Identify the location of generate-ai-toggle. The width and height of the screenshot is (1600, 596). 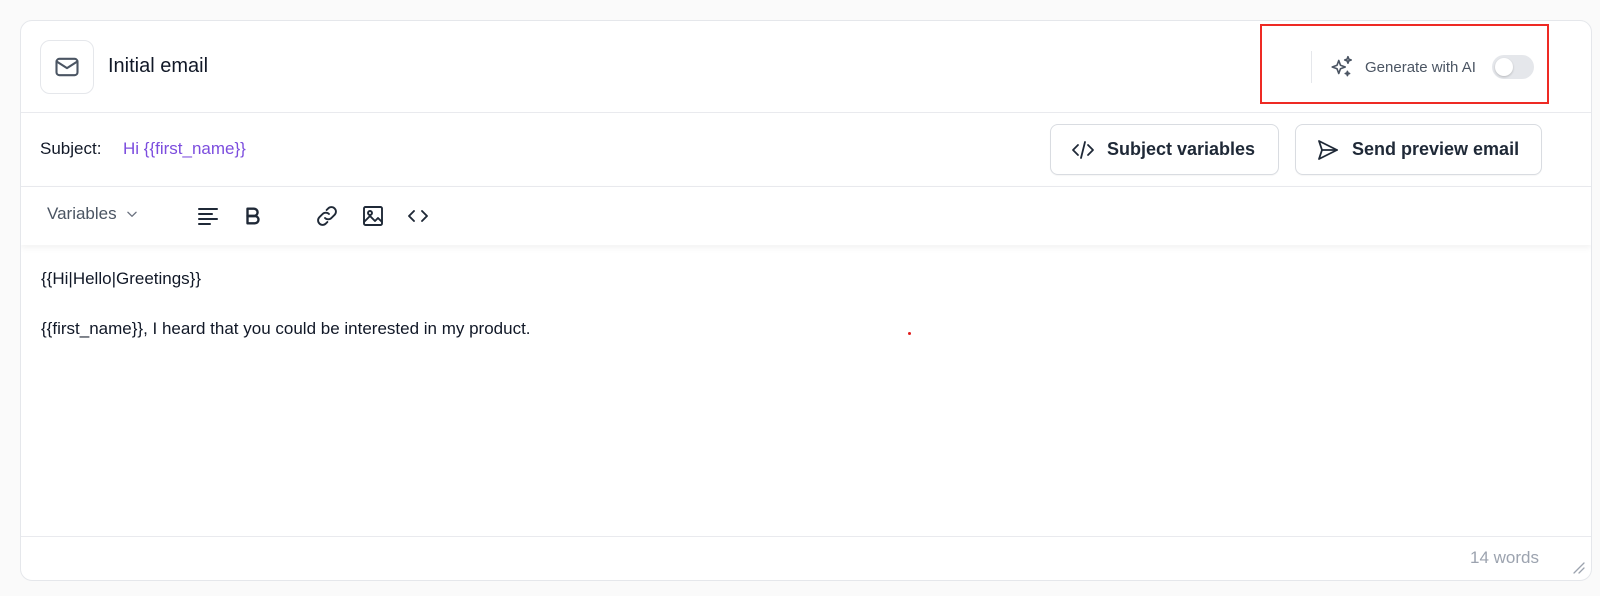
(1512, 67).